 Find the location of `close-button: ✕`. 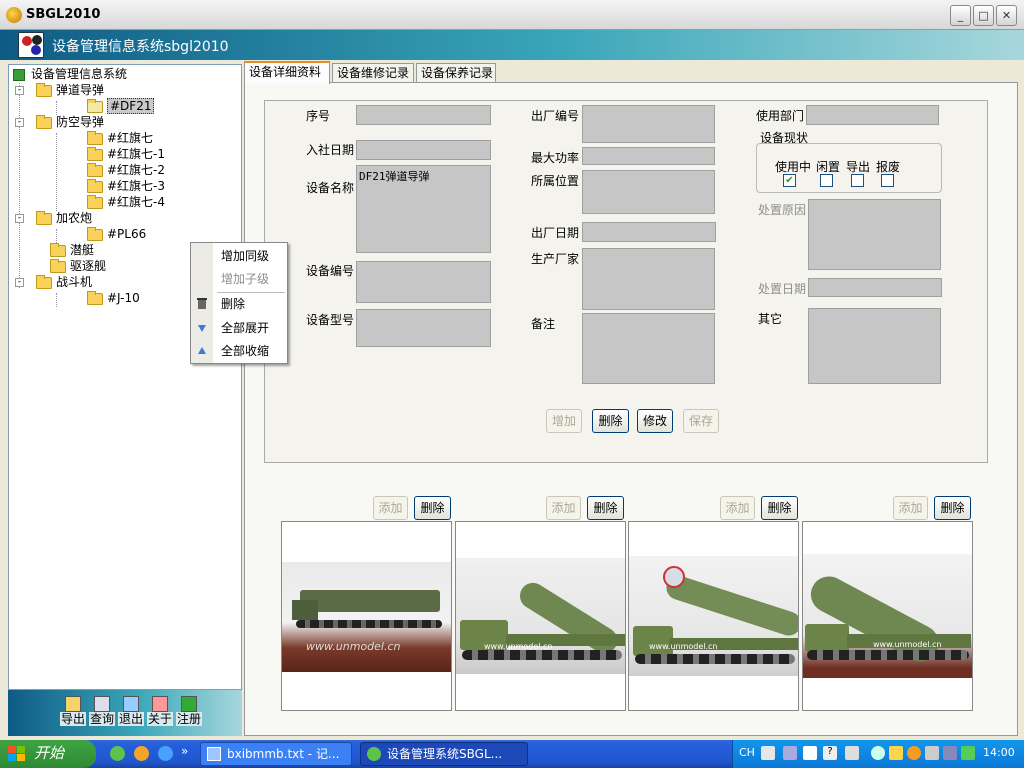

close-button: ✕ is located at coordinates (1006, 15).